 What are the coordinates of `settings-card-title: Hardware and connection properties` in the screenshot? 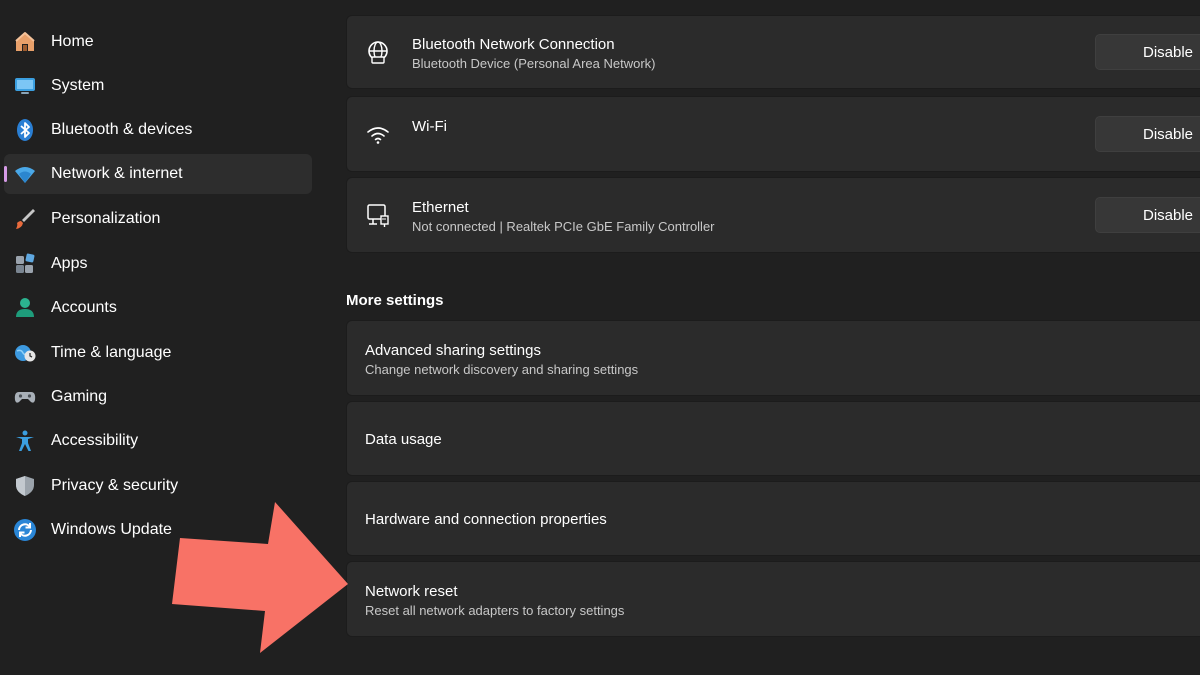 It's located at (486, 519).